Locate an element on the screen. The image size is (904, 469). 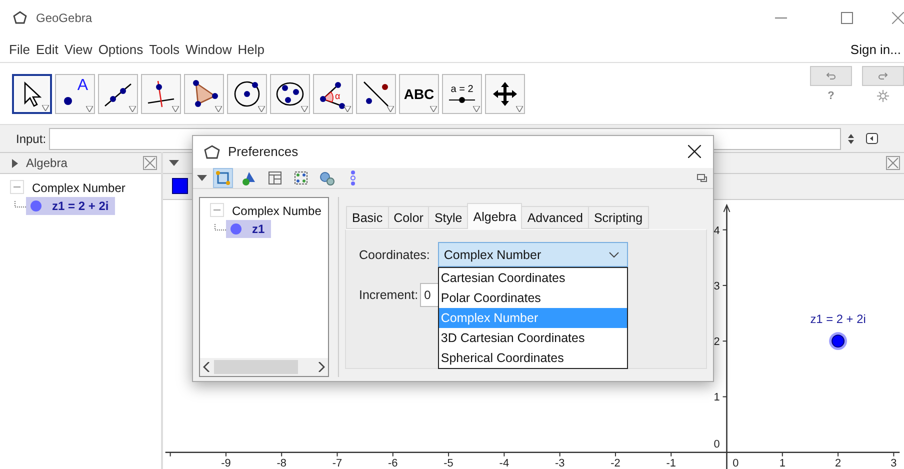
axis-label: -6 is located at coordinates (393, 463).